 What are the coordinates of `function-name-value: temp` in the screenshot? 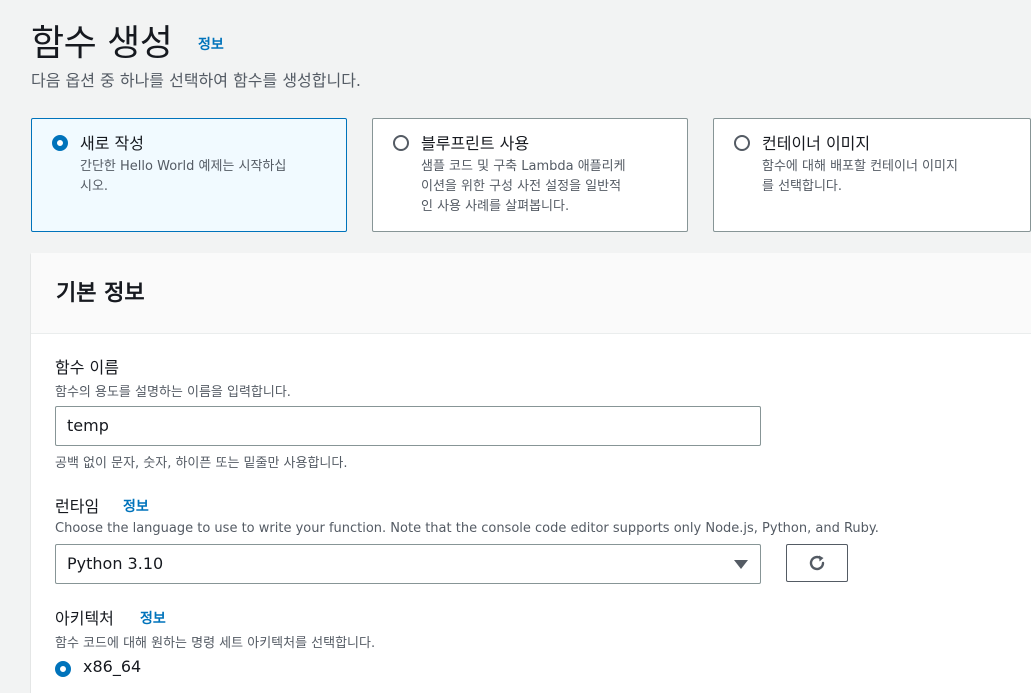 It's located at (88, 425).